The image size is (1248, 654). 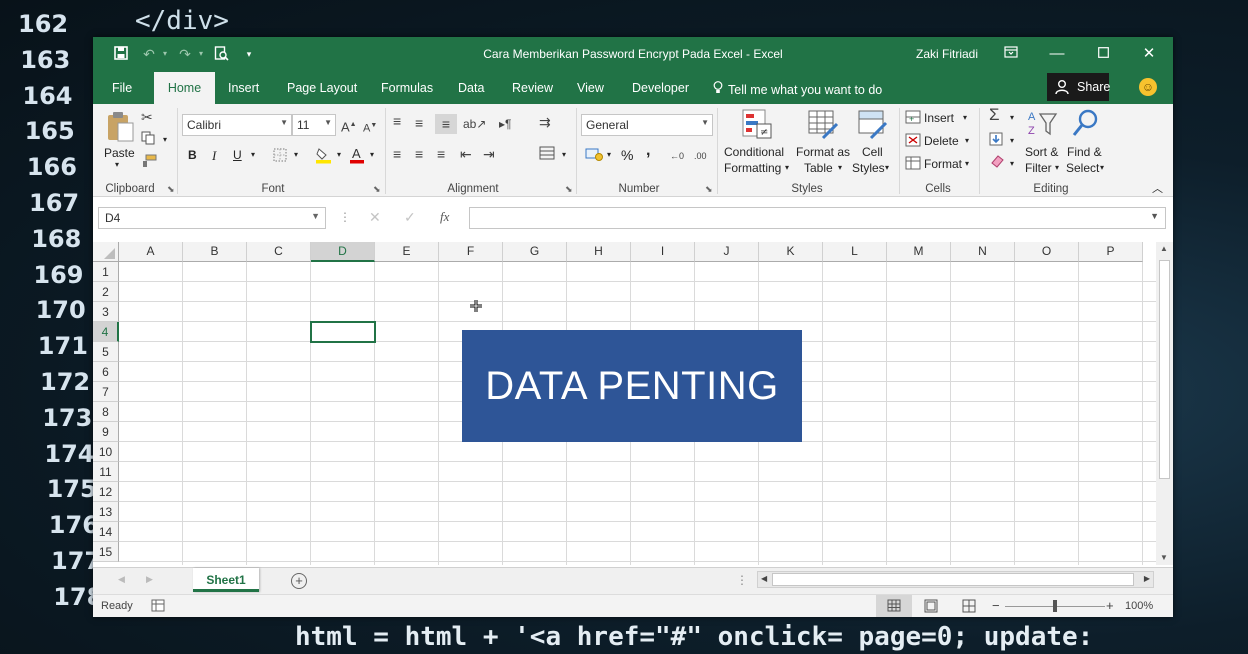 I want to click on column-header-m: M, so click(x=919, y=252).